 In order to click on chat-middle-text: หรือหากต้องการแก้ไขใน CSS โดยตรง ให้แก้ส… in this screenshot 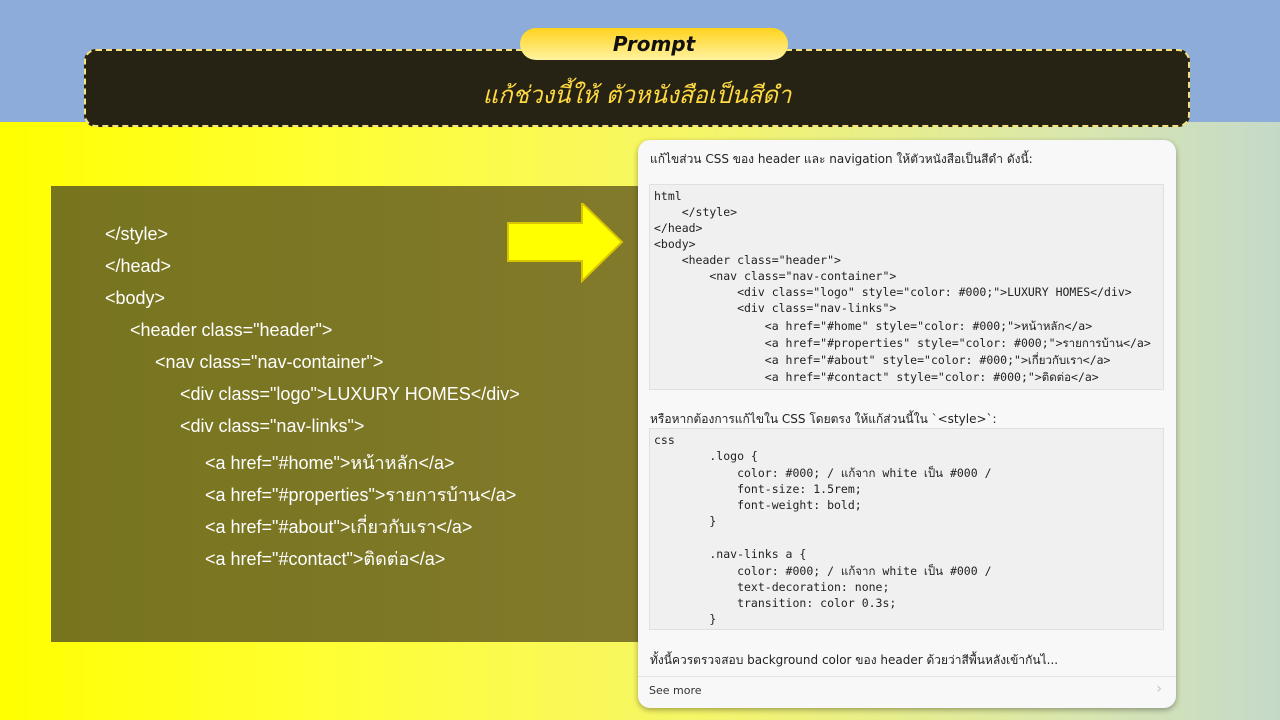, I will do `click(823, 419)`.